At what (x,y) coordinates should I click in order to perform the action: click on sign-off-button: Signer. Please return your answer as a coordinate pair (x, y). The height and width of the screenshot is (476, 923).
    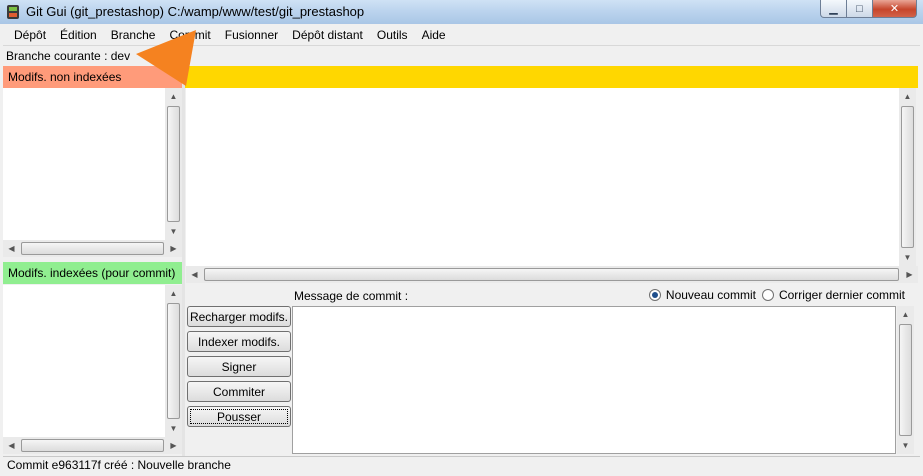
    Looking at the image, I should click on (239, 366).